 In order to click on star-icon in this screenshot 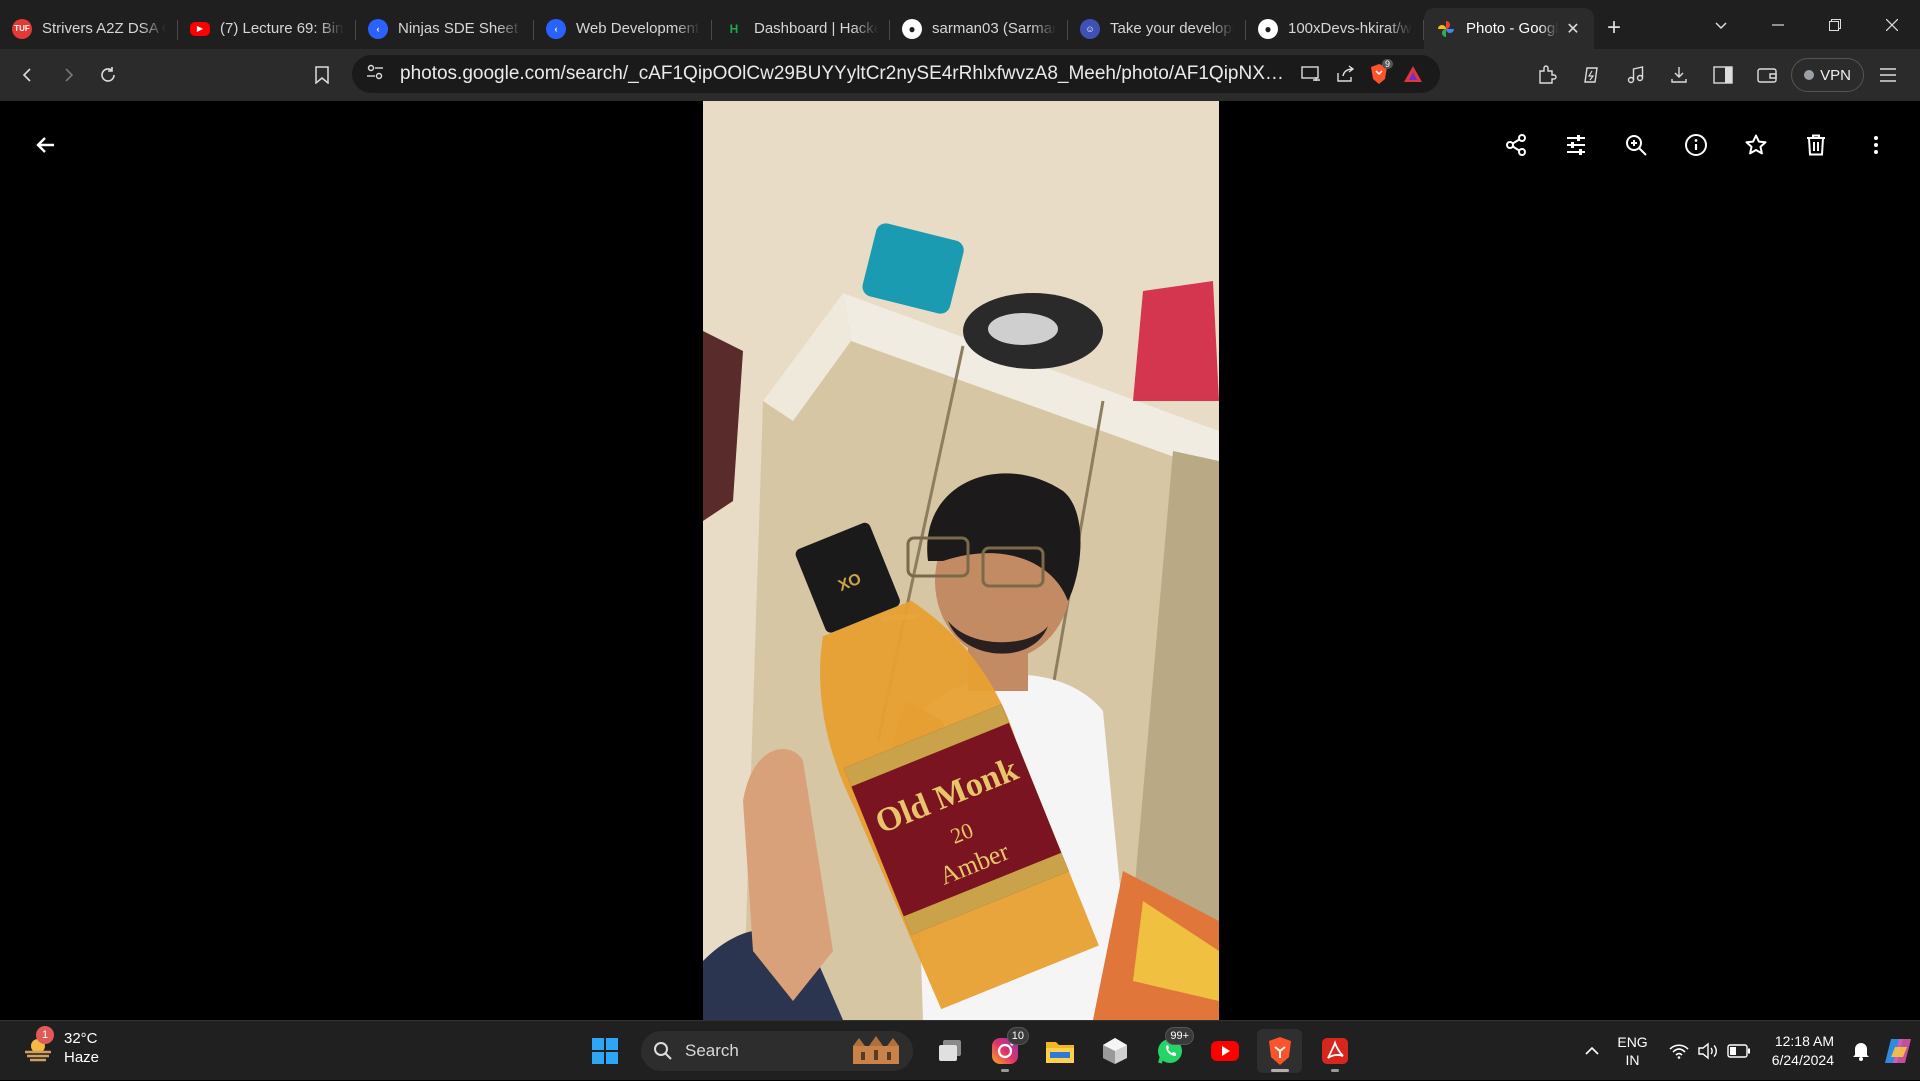, I will do `click(1756, 145)`.